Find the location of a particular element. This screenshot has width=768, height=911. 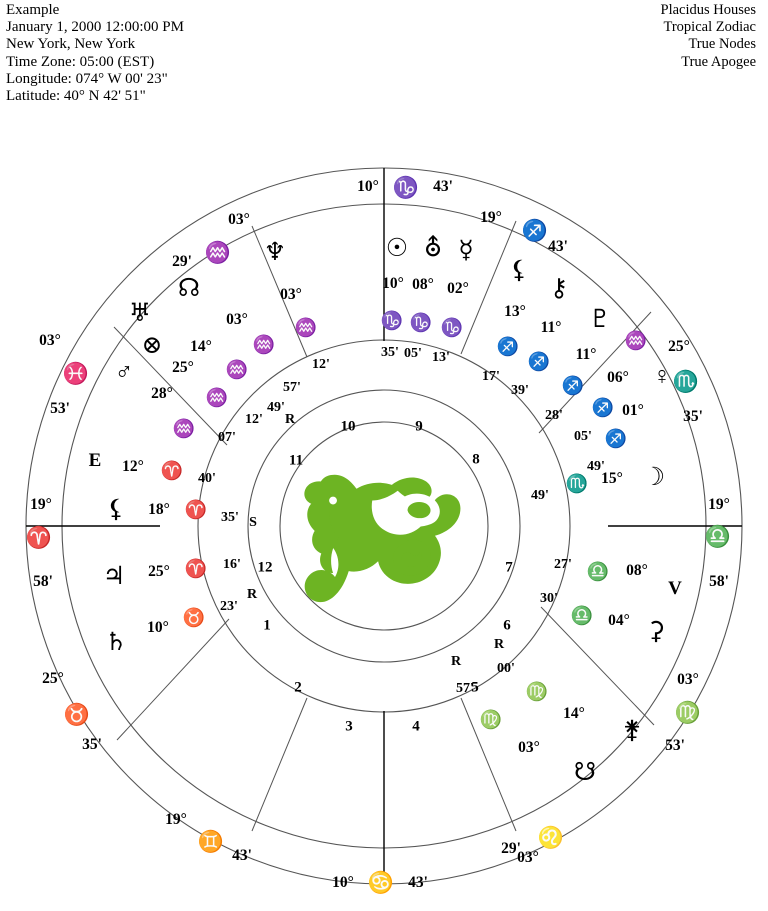

south-node-sign: ♍ is located at coordinates (491, 719).